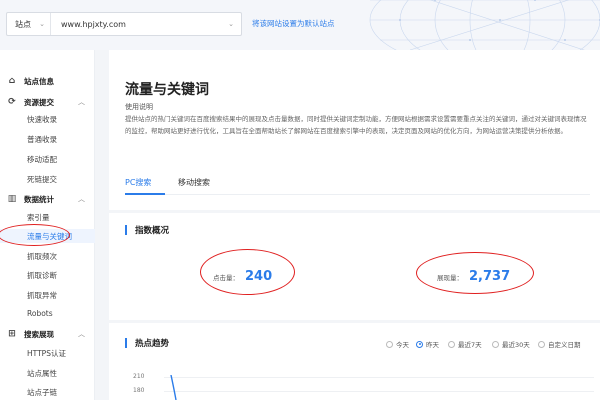  Describe the element at coordinates (139, 390) in the screenshot. I see `y-tick-label: 180` at that location.